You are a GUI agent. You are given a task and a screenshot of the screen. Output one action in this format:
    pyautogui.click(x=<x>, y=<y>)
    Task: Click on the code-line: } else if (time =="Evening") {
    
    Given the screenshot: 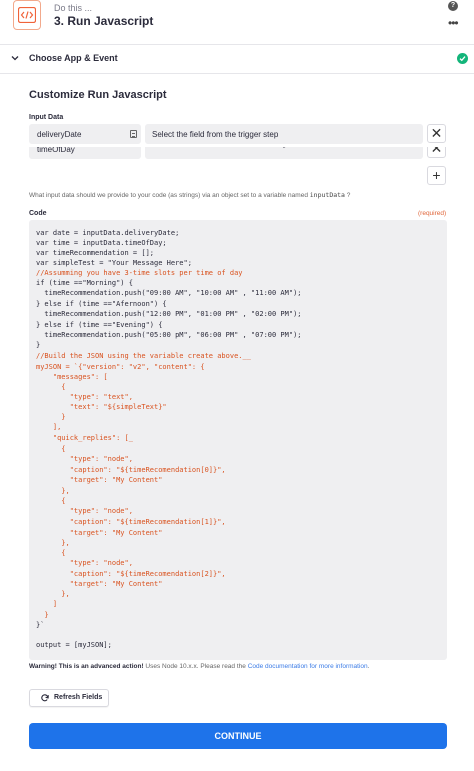 What is the action you would take?
    pyautogui.click(x=99, y=325)
    